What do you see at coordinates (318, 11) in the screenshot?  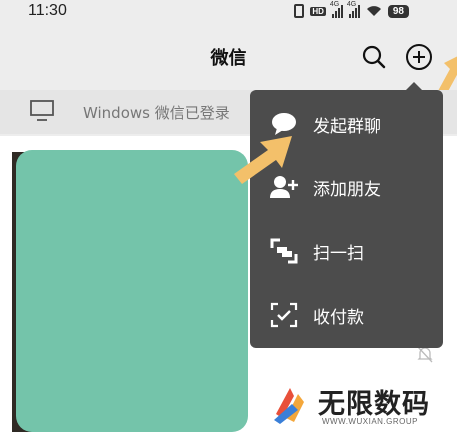 I see `hd-badge: HD` at bounding box center [318, 11].